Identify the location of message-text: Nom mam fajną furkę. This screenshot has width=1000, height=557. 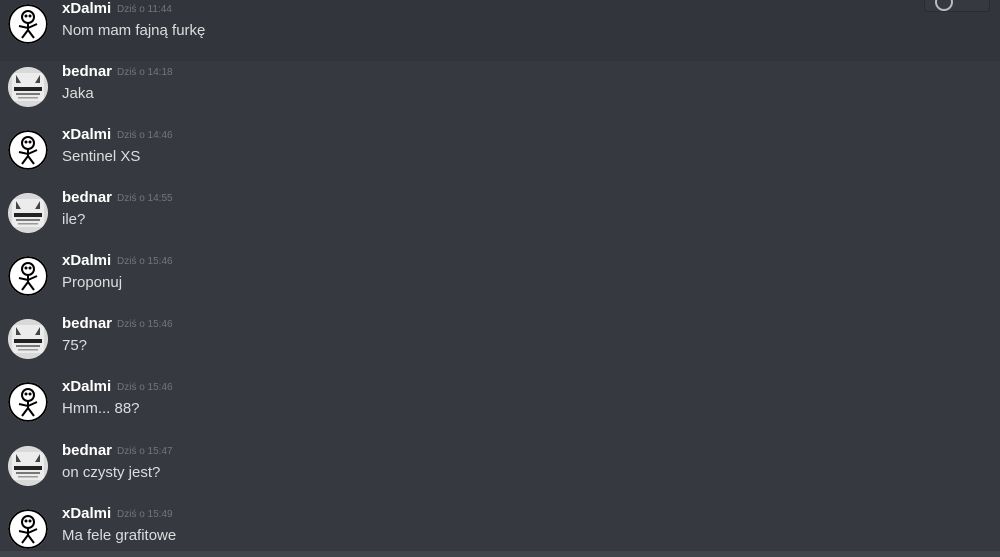
(134, 30).